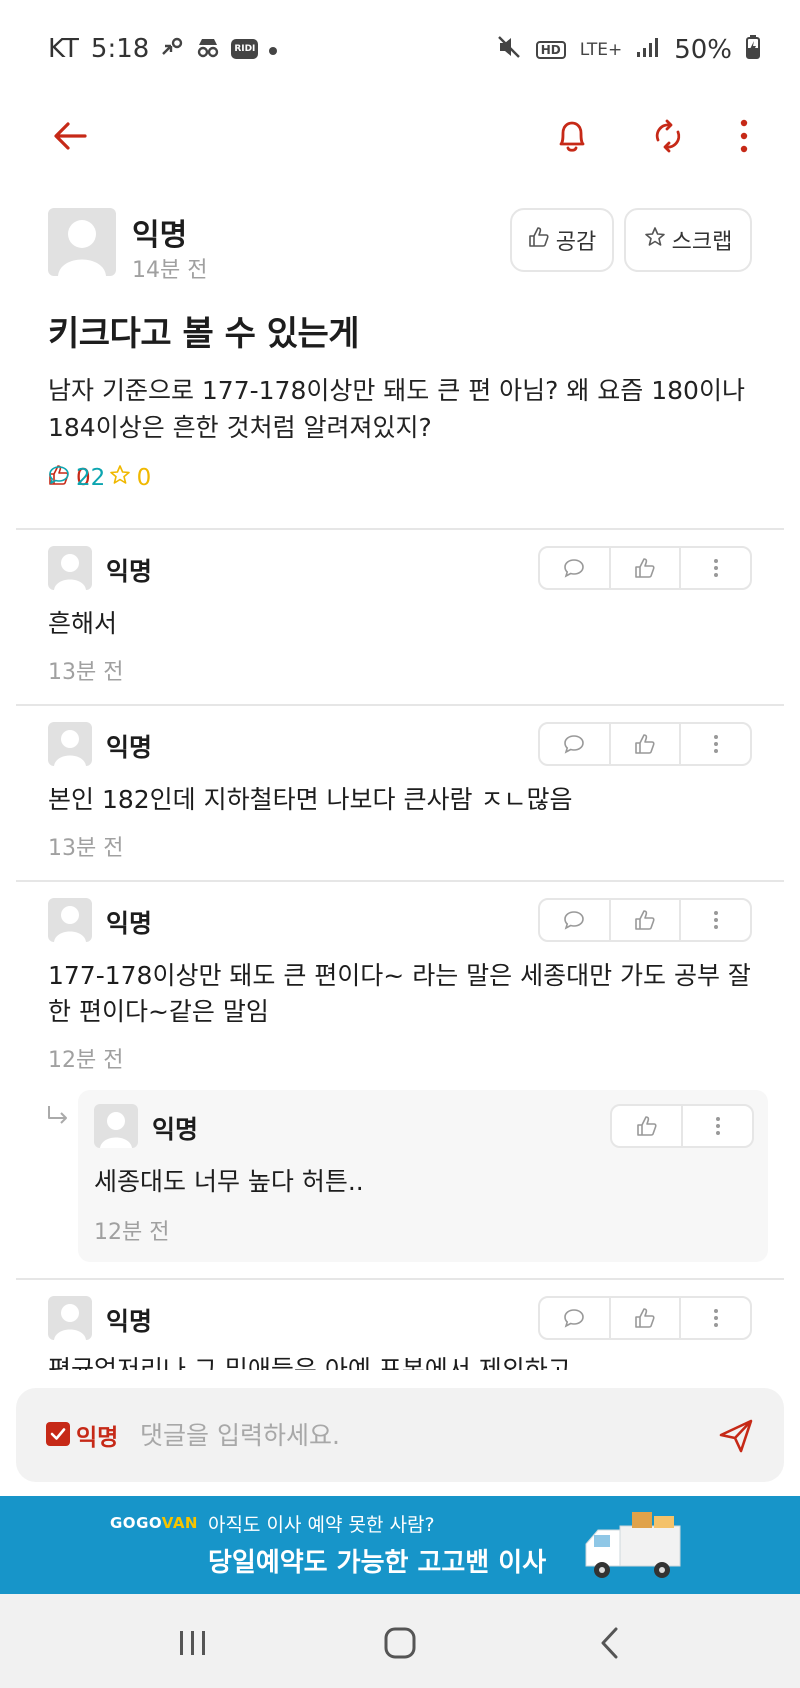 The image size is (800, 1688). What do you see at coordinates (309, 1362) in the screenshot?
I see `comment-text: 평균얼저리나 그 밑애들은 아예 표본에서 제외하고` at bounding box center [309, 1362].